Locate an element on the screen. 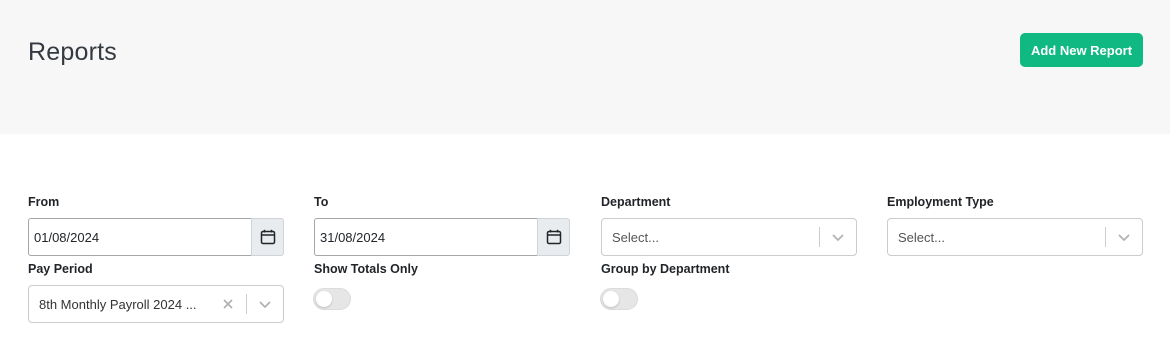  department-dropdown-toggle is located at coordinates (838, 237).